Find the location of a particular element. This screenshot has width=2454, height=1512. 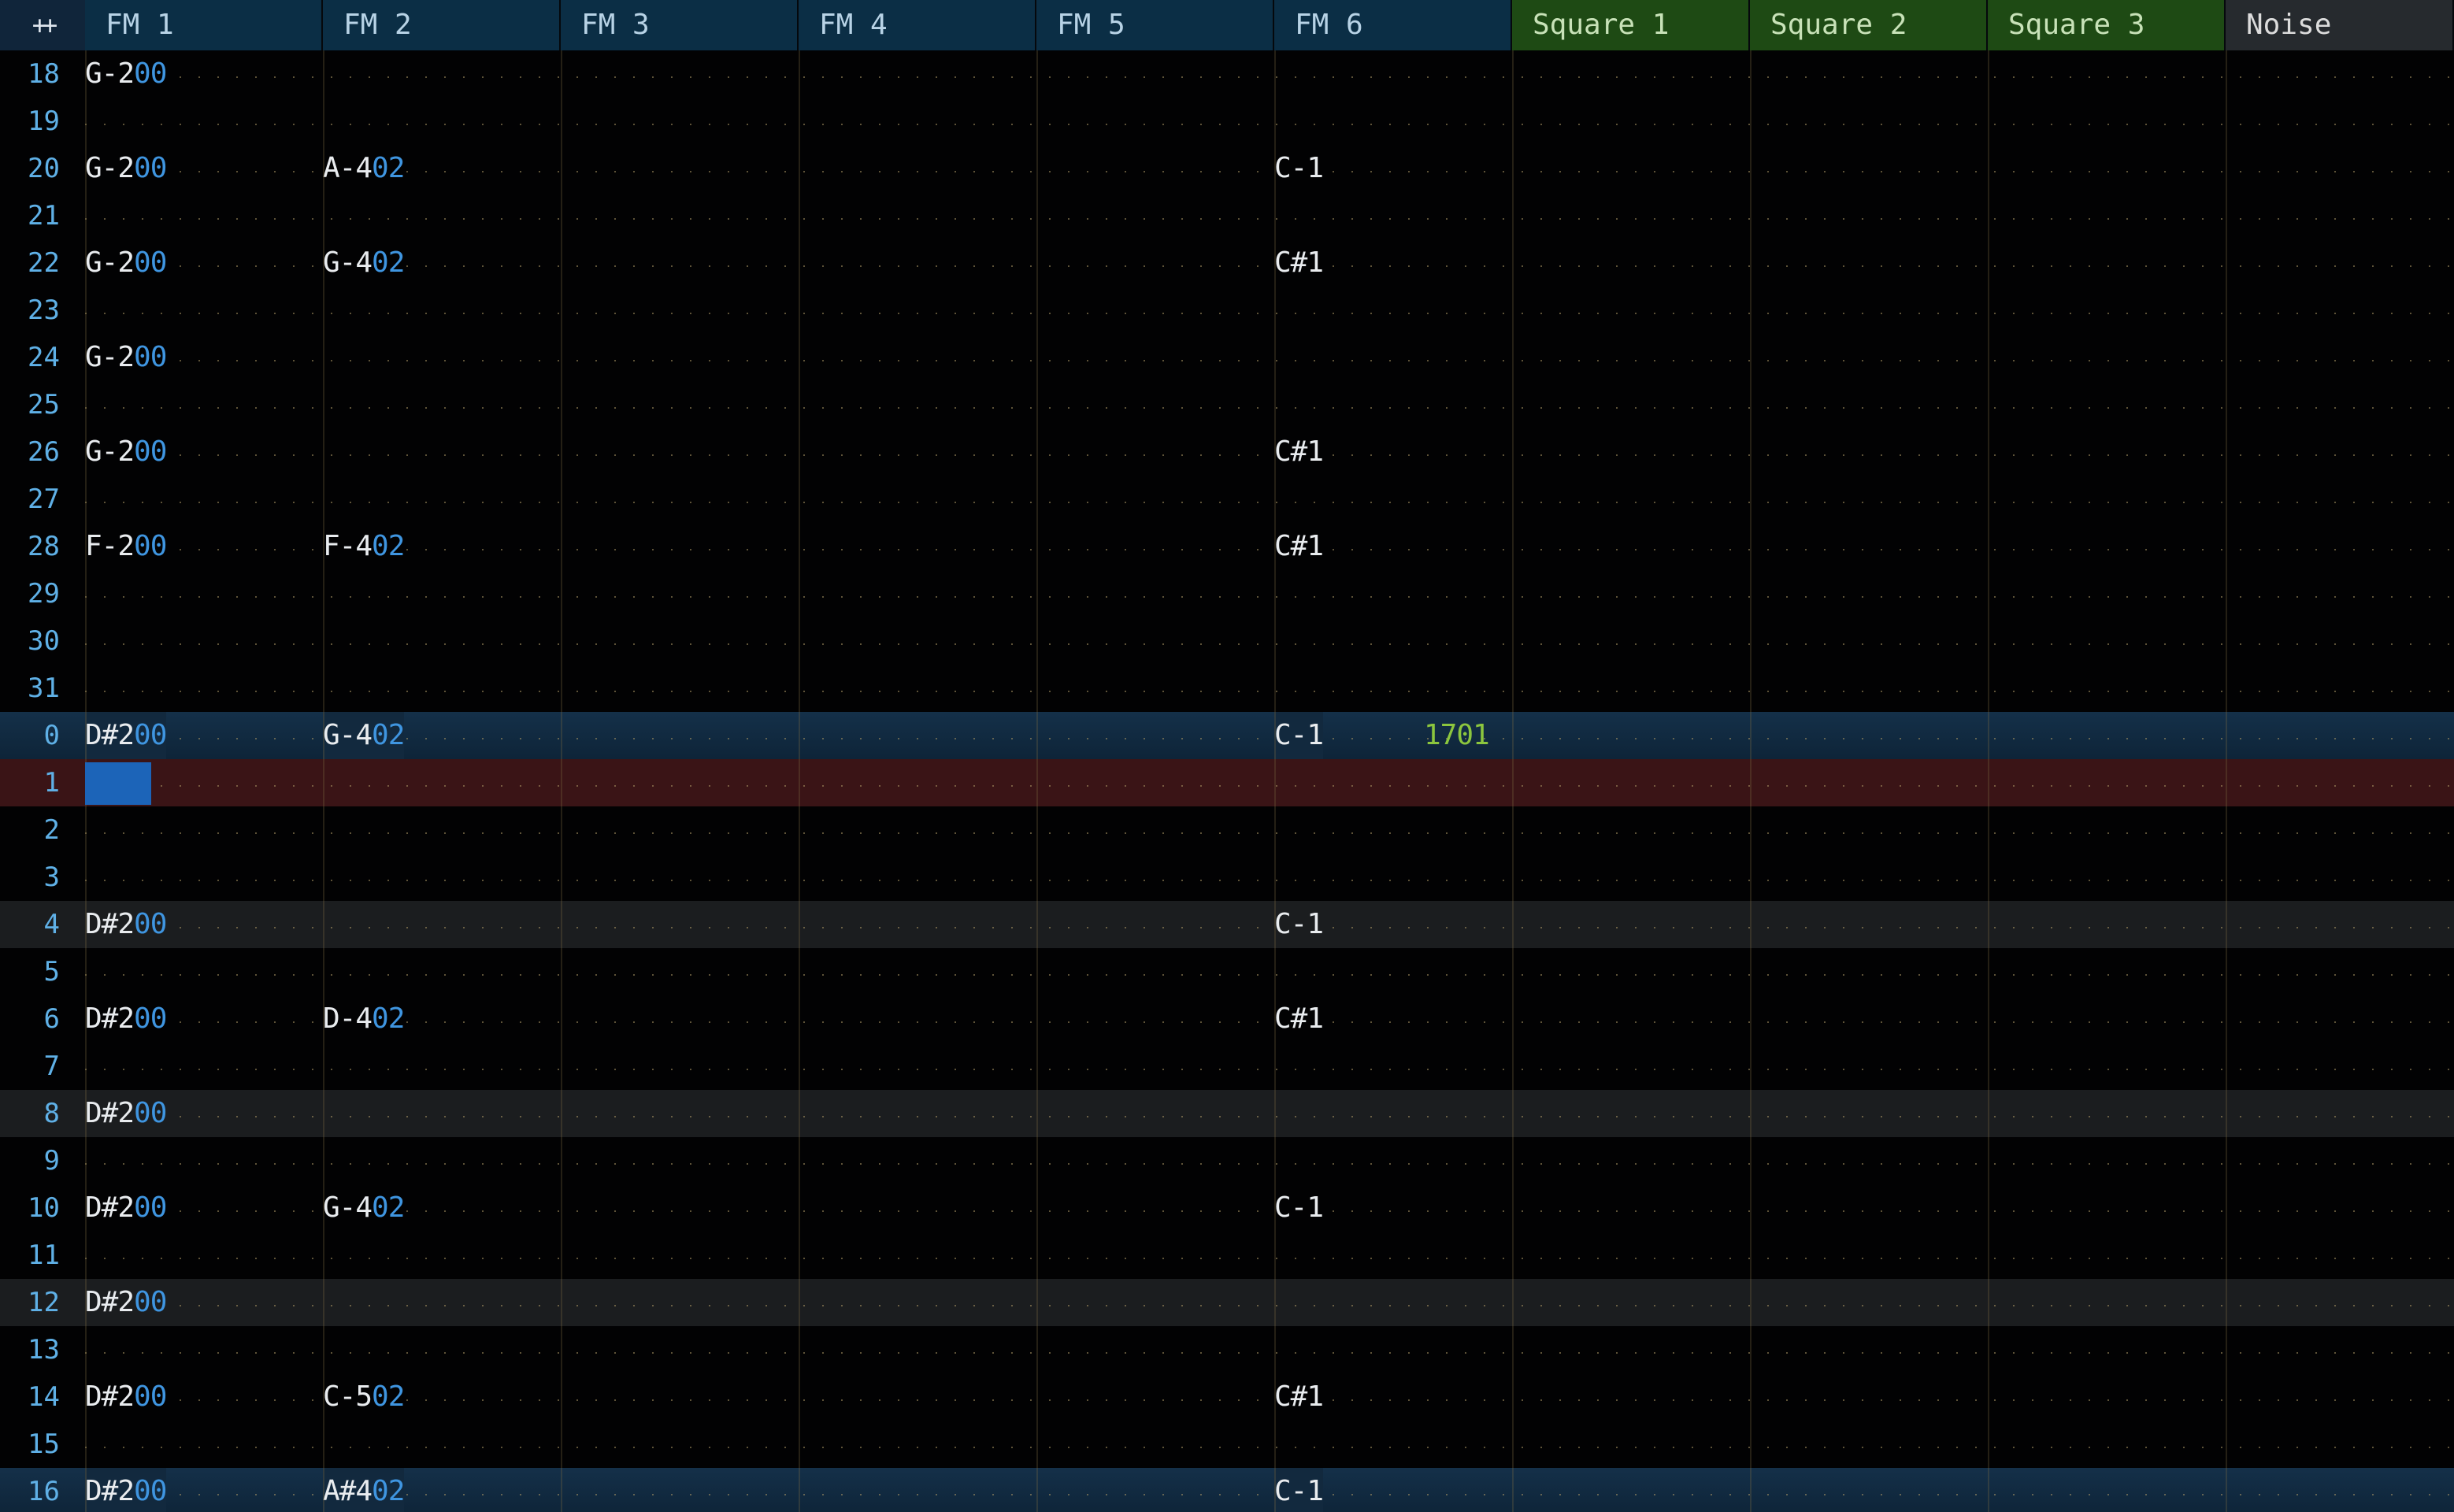

row-number: 21 is located at coordinates (44, 216).